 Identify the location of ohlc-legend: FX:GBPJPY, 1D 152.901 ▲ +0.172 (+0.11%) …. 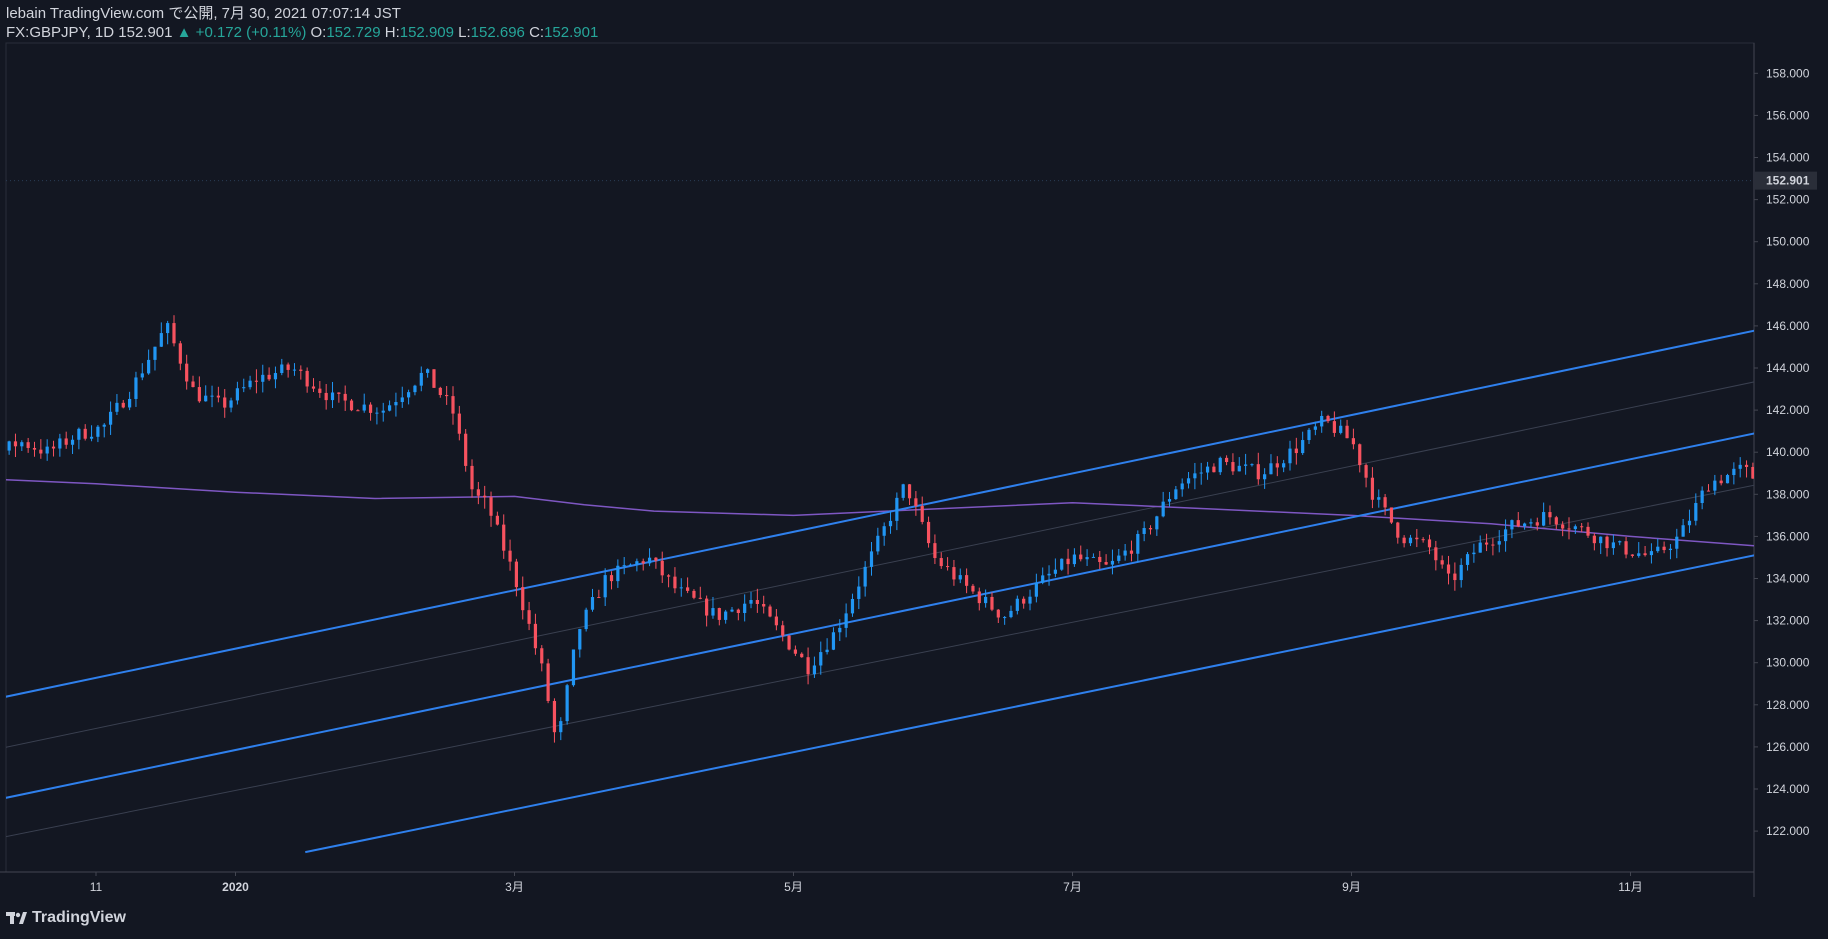
(302, 32).